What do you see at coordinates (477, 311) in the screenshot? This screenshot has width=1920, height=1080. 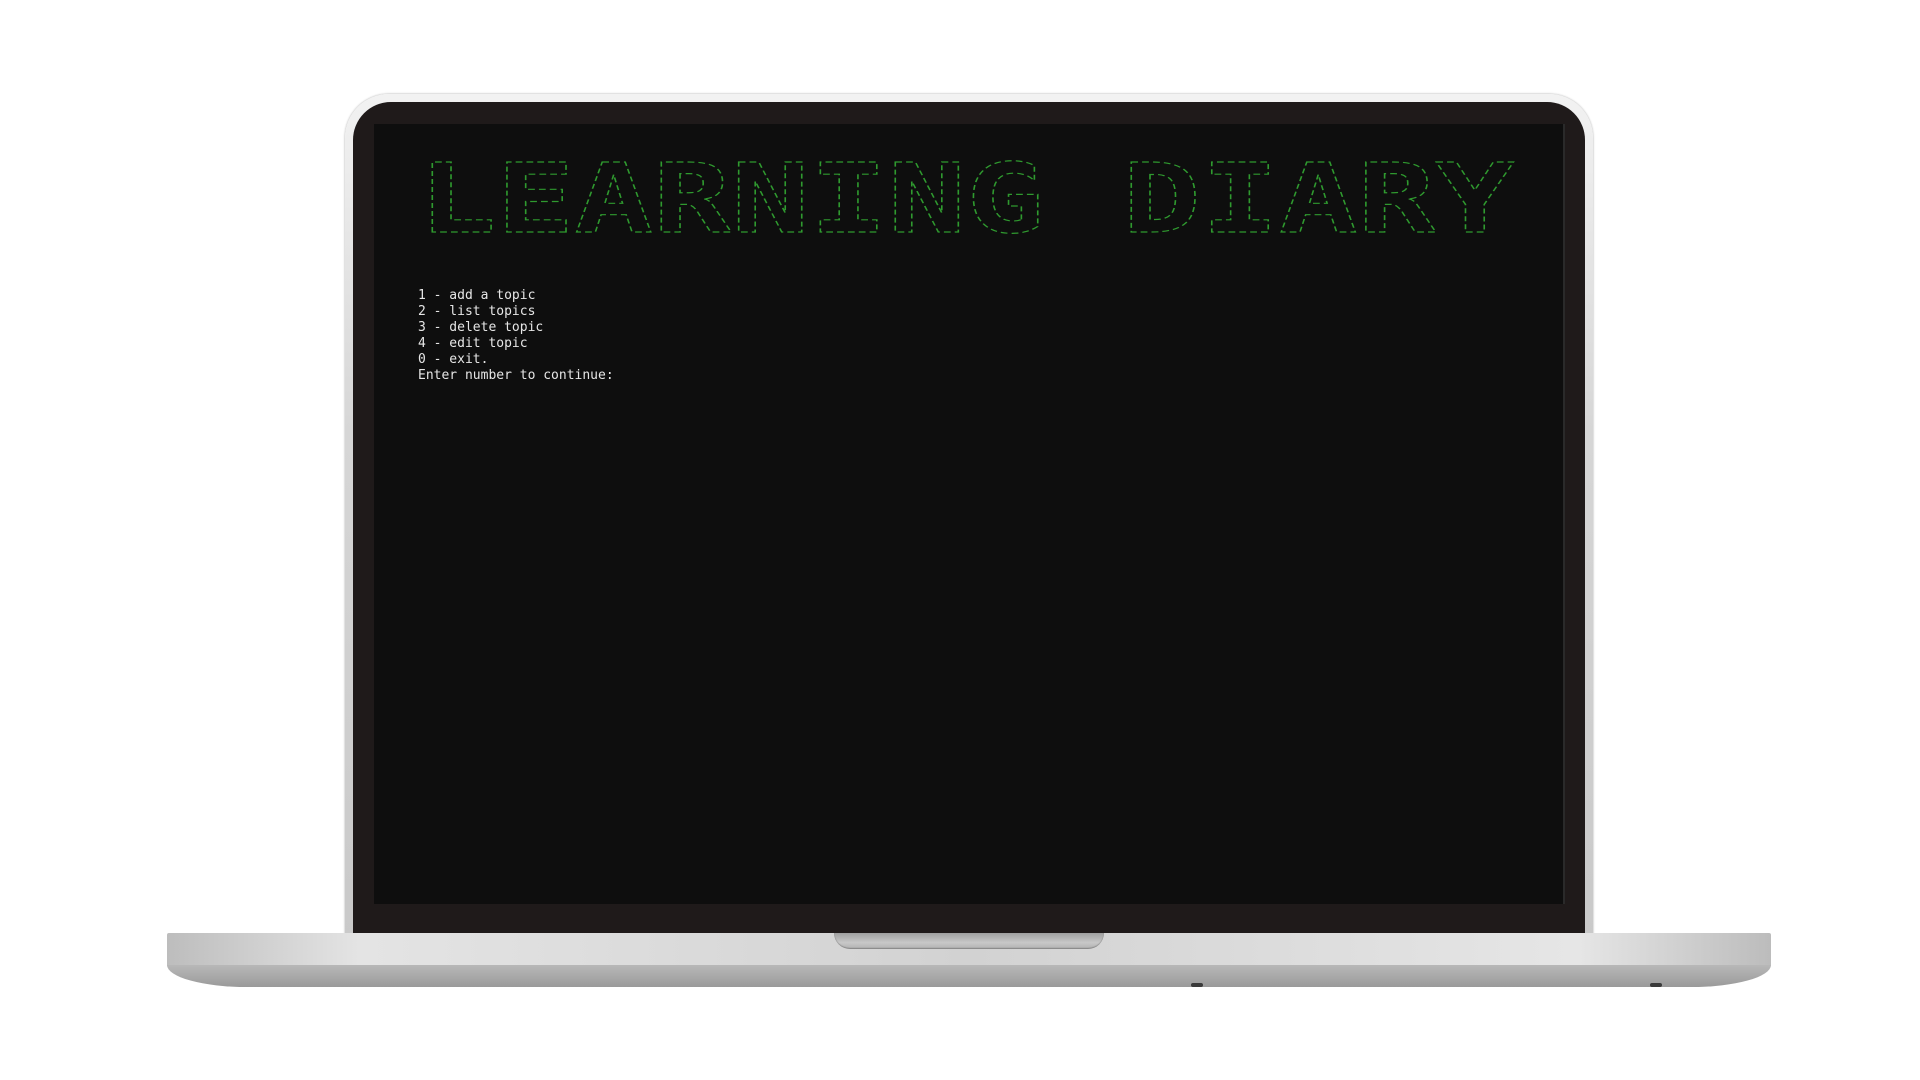 I see `menu-option-list-topics: 2 - list topics` at bounding box center [477, 311].